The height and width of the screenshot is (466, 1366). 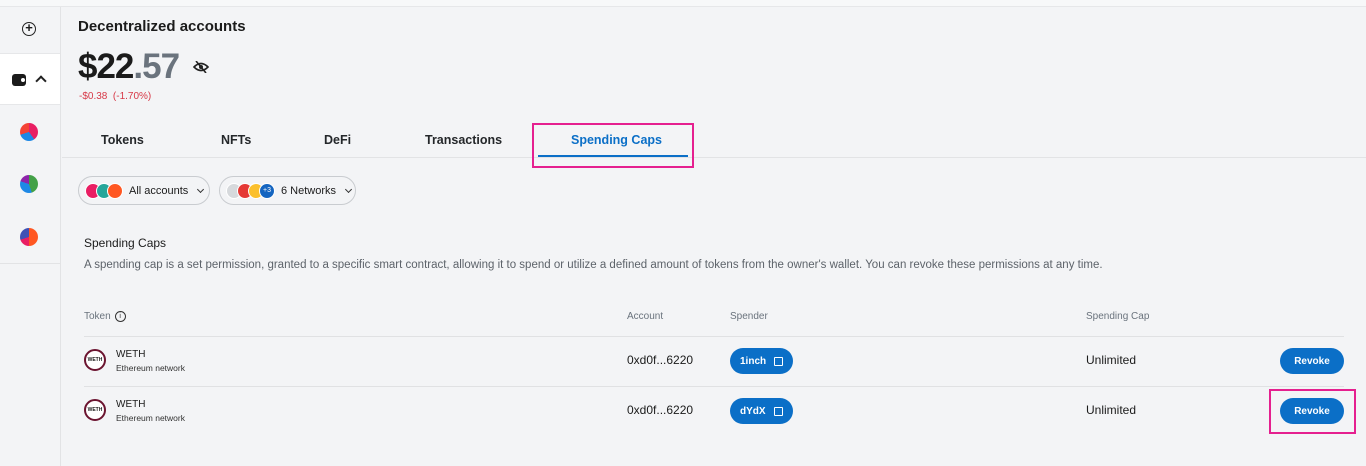 I want to click on tab-tokens: Tokens, so click(x=122, y=140).